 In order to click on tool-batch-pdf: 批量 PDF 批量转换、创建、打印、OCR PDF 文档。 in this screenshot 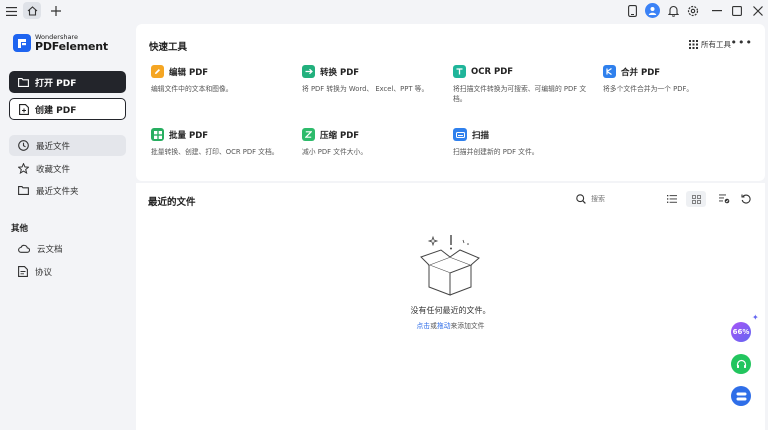, I will do `click(226, 142)`.